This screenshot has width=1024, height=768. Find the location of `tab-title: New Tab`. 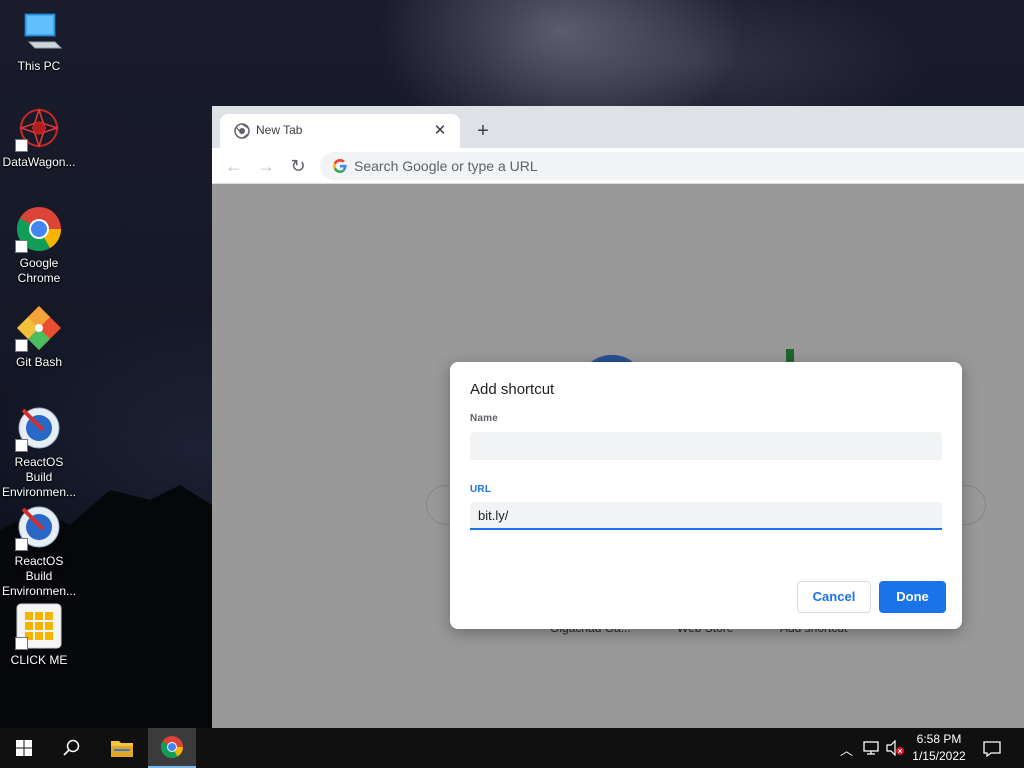

tab-title: New Tab is located at coordinates (279, 130).